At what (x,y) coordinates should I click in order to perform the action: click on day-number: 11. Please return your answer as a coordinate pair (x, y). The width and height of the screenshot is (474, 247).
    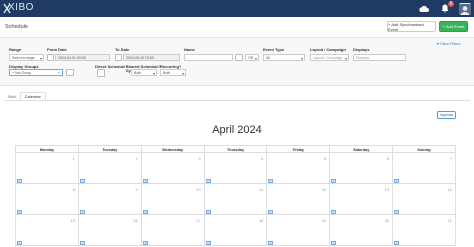
    Looking at the image, I should click on (261, 189).